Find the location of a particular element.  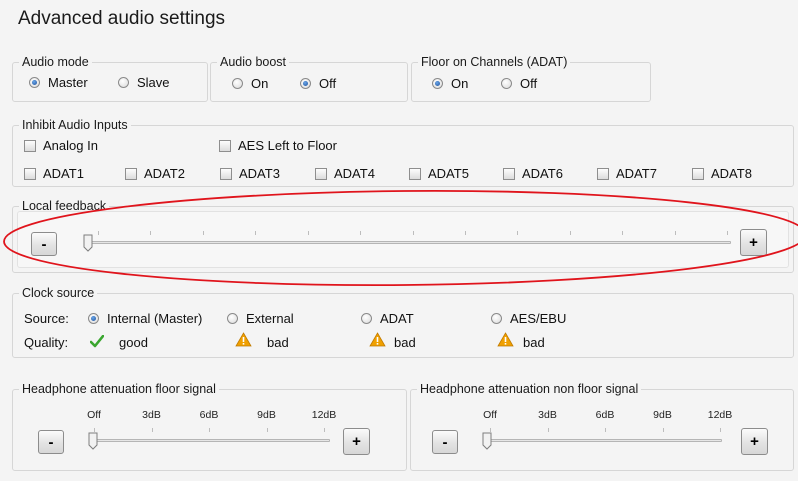

floor-channels-off-option: Off is located at coordinates (519, 83).